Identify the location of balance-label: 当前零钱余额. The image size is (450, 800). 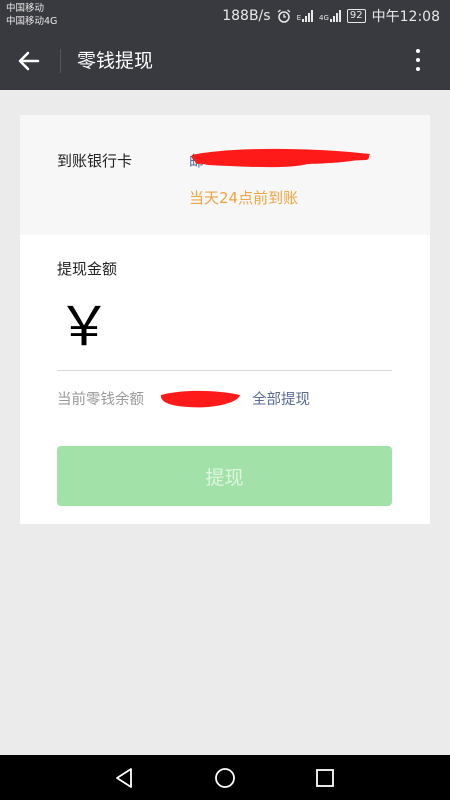
(100, 400).